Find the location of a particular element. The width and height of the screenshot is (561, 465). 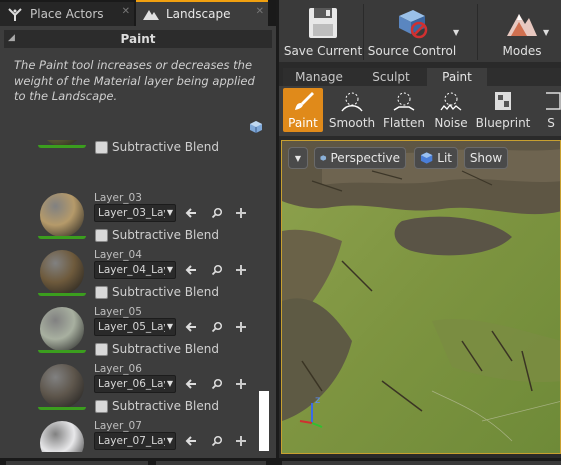

lit-button: Lit is located at coordinates (436, 158).